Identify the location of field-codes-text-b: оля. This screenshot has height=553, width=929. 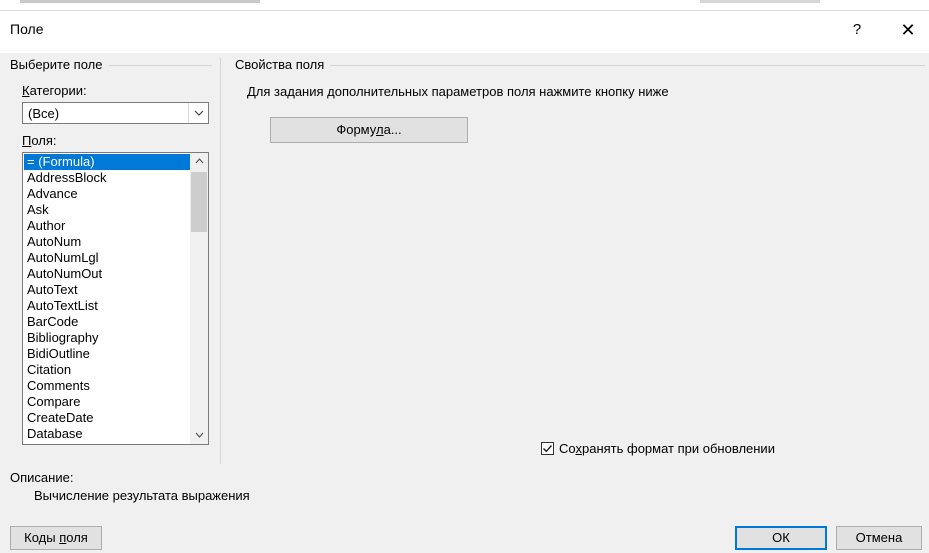
(77, 537).